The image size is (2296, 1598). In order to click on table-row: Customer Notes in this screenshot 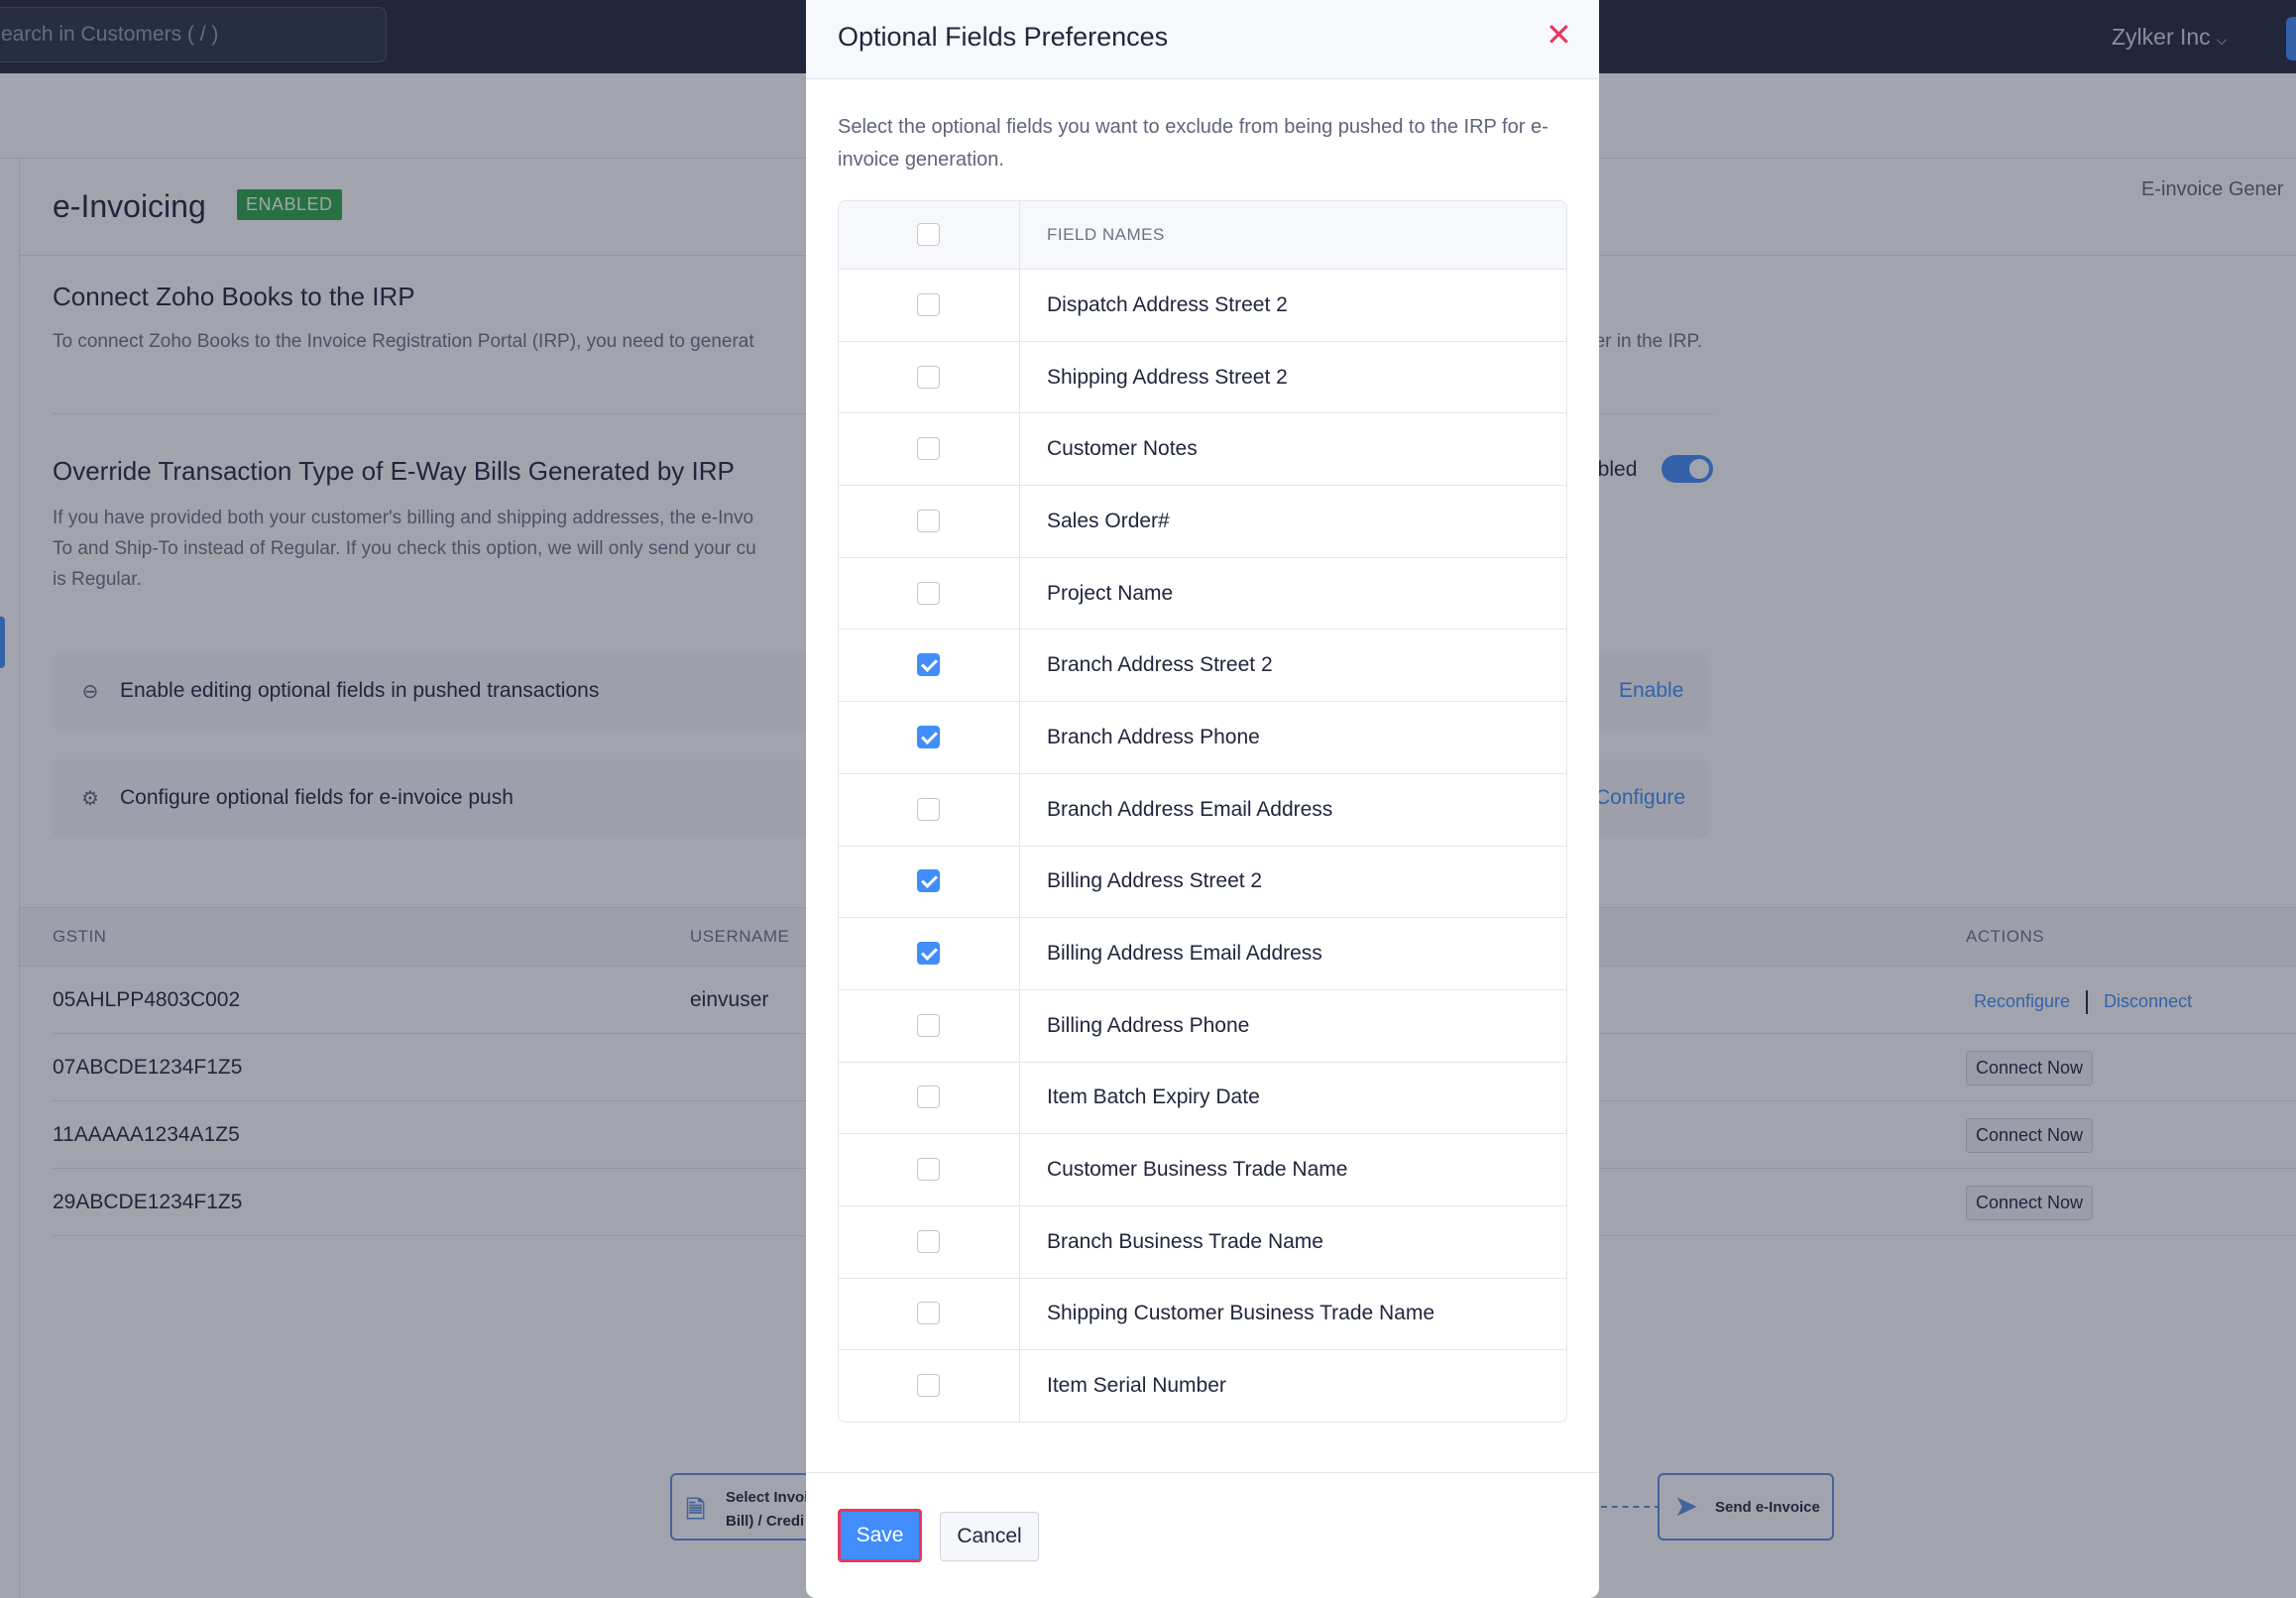, I will do `click(1202, 449)`.